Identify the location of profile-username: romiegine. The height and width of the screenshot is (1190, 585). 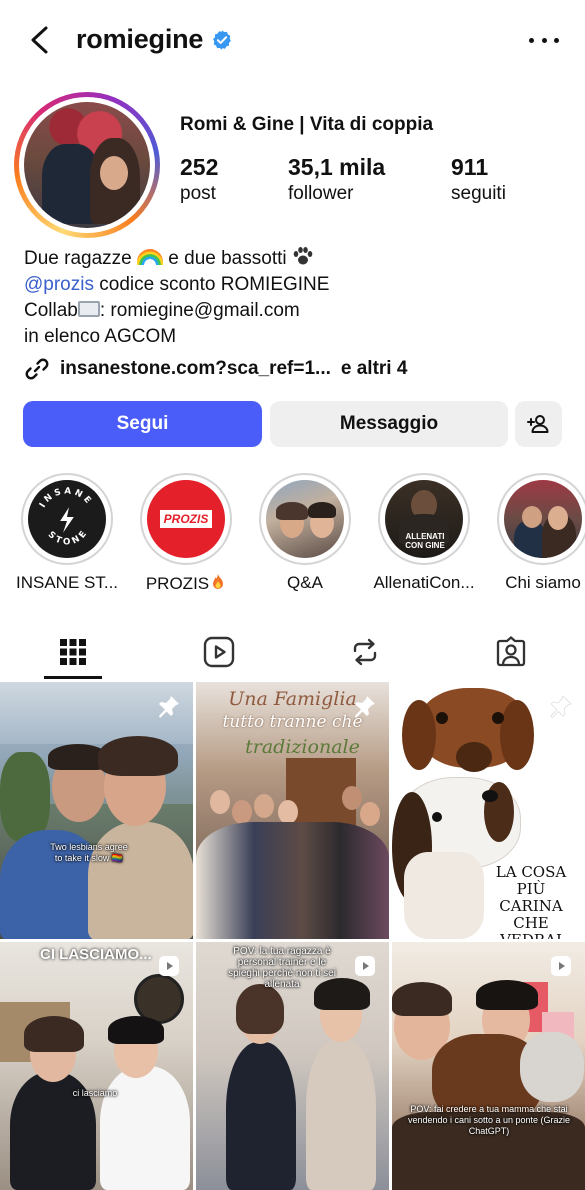
(154, 39).